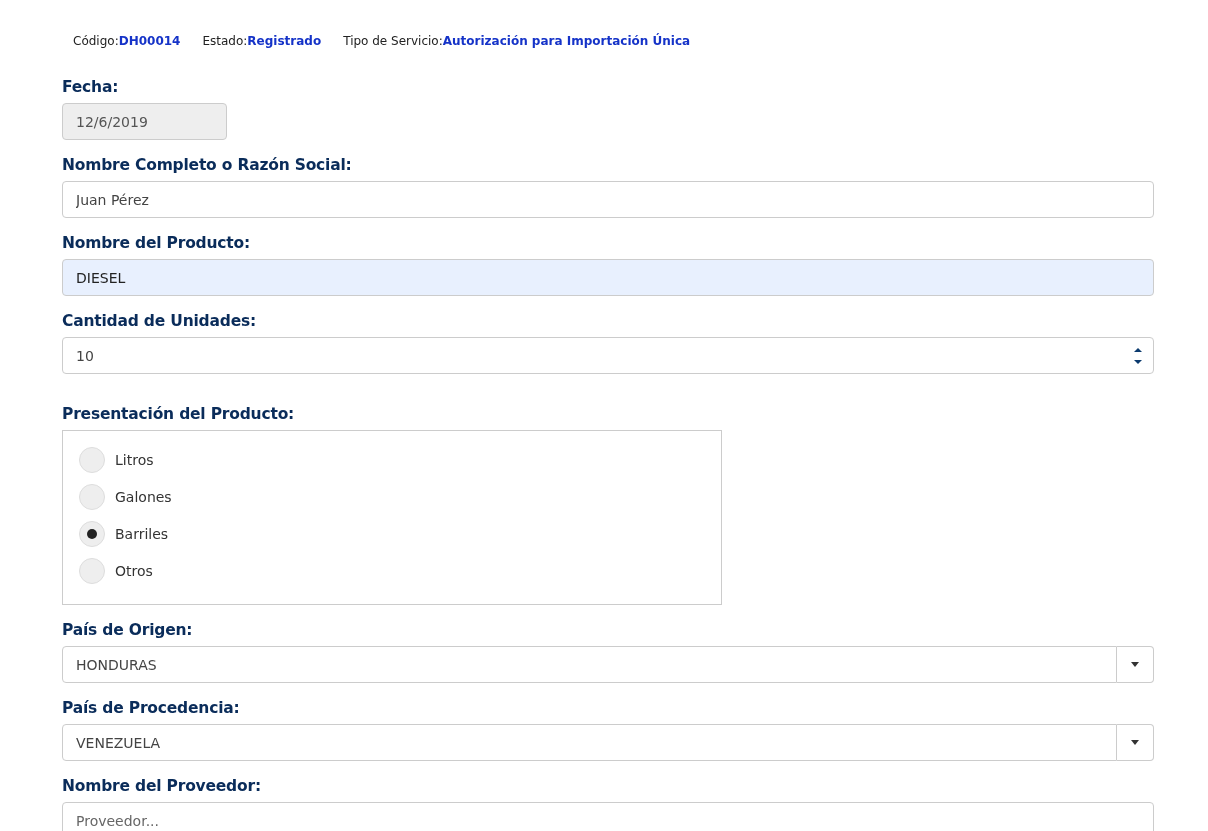  What do you see at coordinates (162, 786) in the screenshot?
I see `field-label: Nombre del Proveedor:` at bounding box center [162, 786].